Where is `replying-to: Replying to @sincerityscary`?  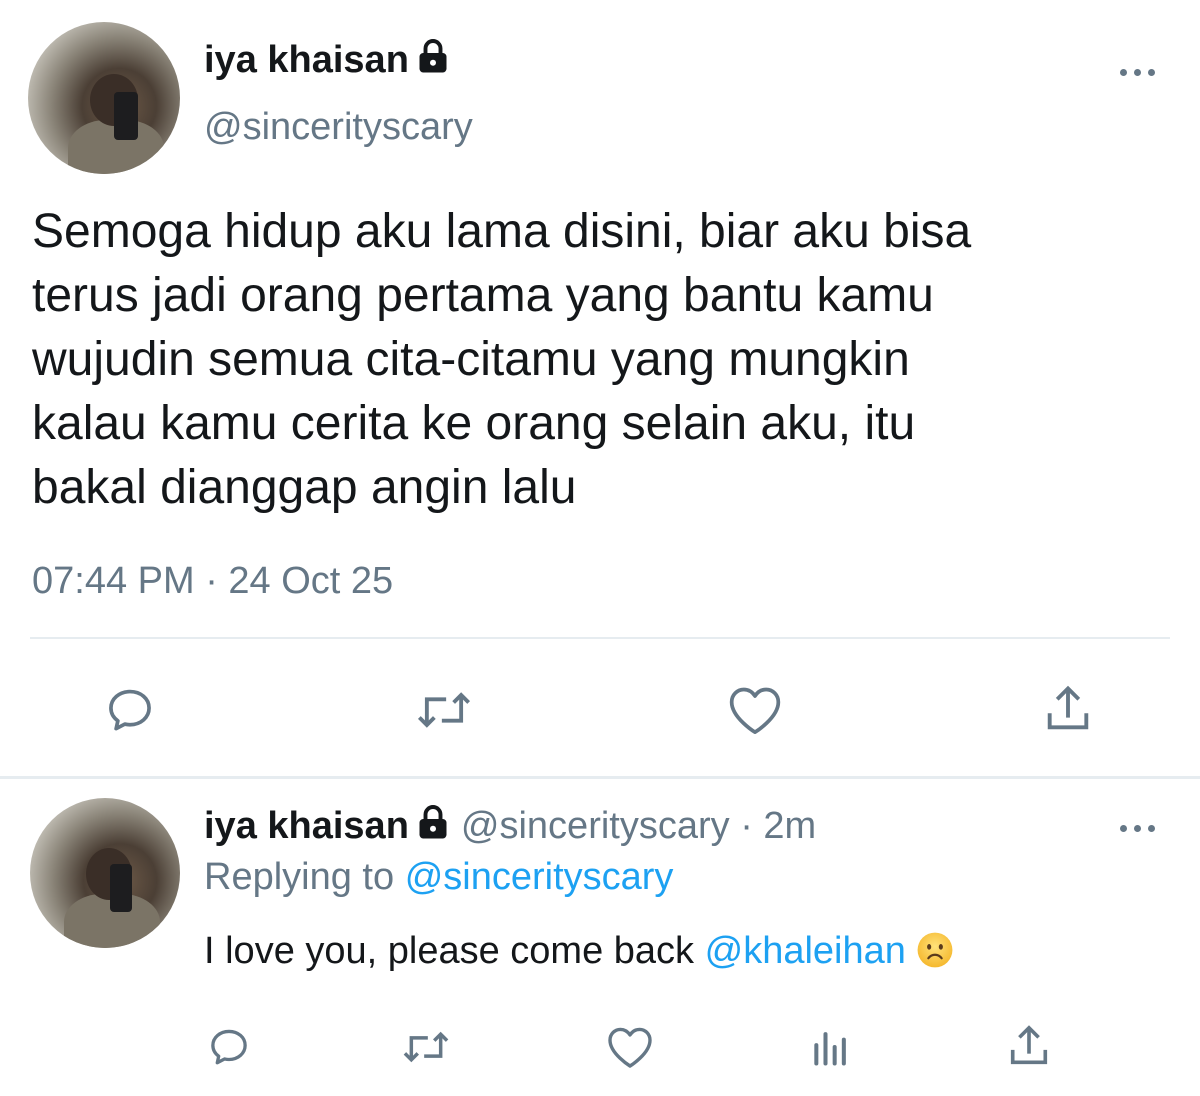
replying-to: Replying to @sincerityscary is located at coordinates (438, 877).